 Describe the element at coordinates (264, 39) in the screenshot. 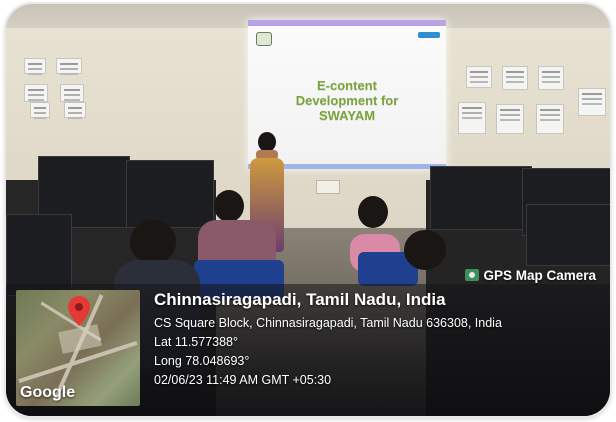

I see `university-logo-icon` at that location.